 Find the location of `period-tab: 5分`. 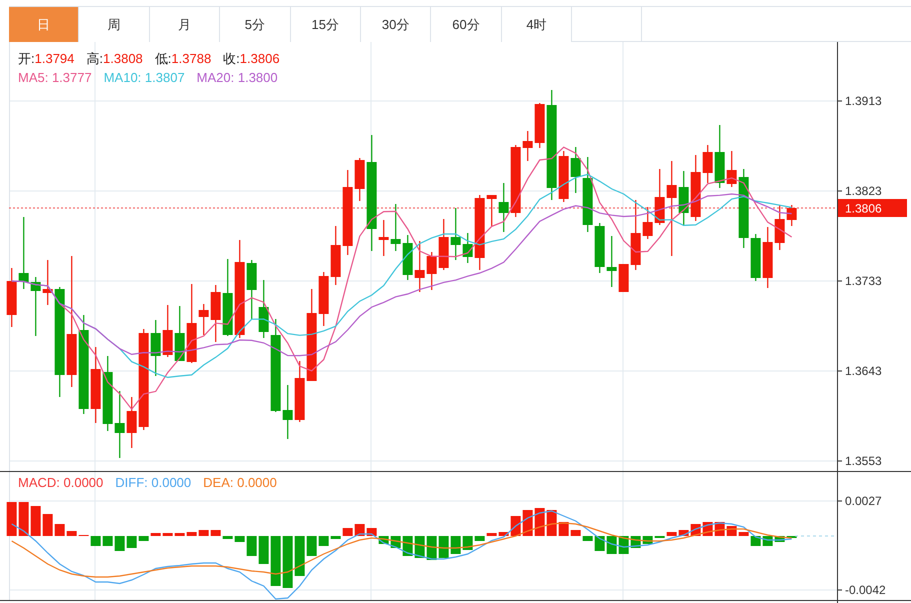

period-tab: 5分 is located at coordinates (255, 24).